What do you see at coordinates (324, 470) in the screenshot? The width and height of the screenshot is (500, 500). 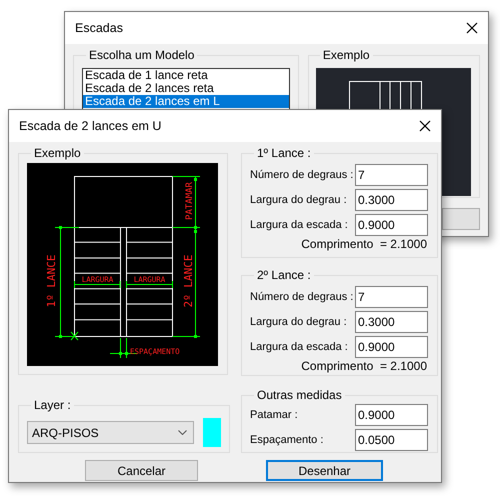 I see `dialog-button: Desenhar` at bounding box center [324, 470].